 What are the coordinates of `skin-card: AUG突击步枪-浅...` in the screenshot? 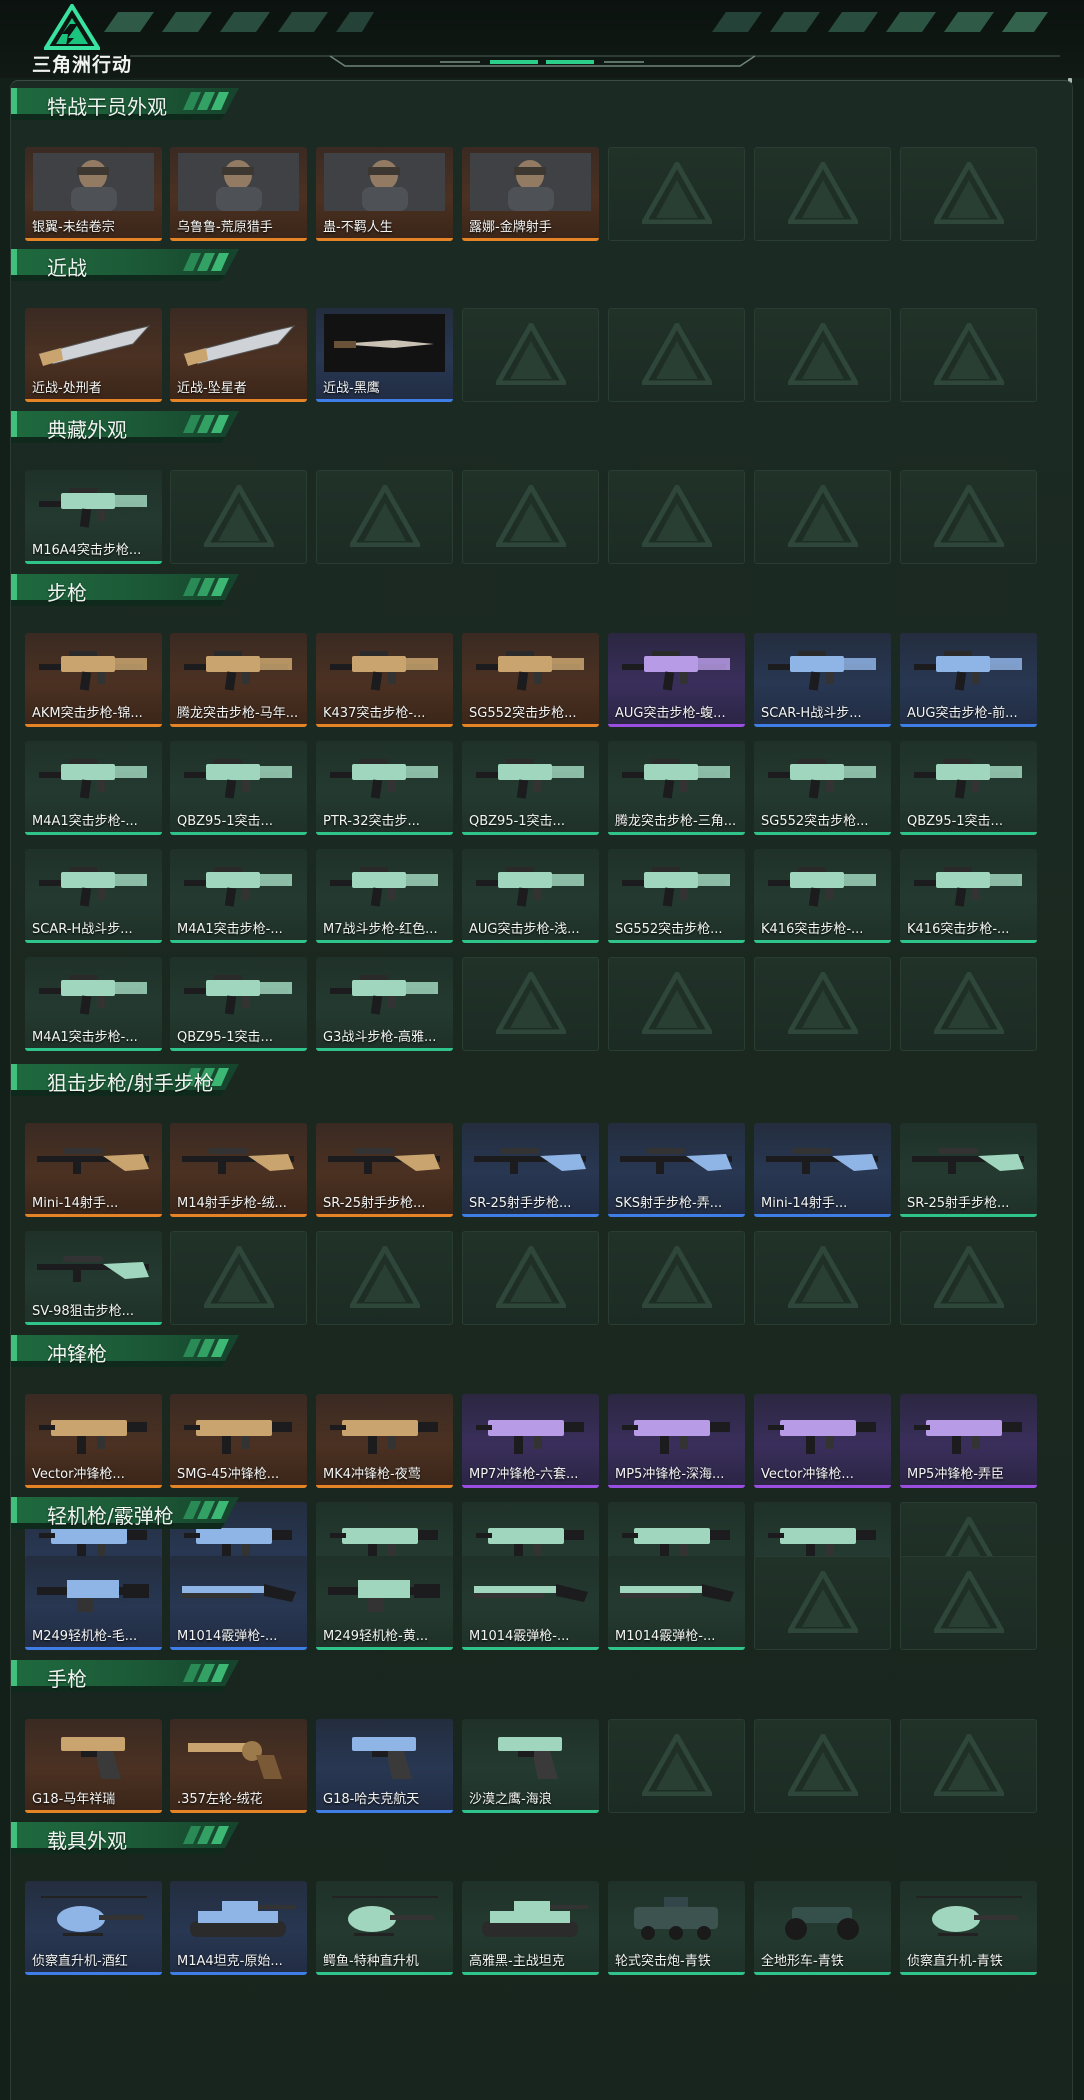 It's located at (530, 896).